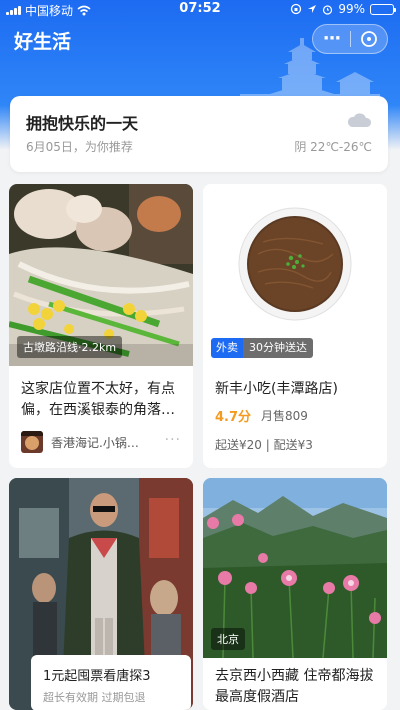  I want to click on status-bar: 中国移动 07:52 99%, so click(200, 9).